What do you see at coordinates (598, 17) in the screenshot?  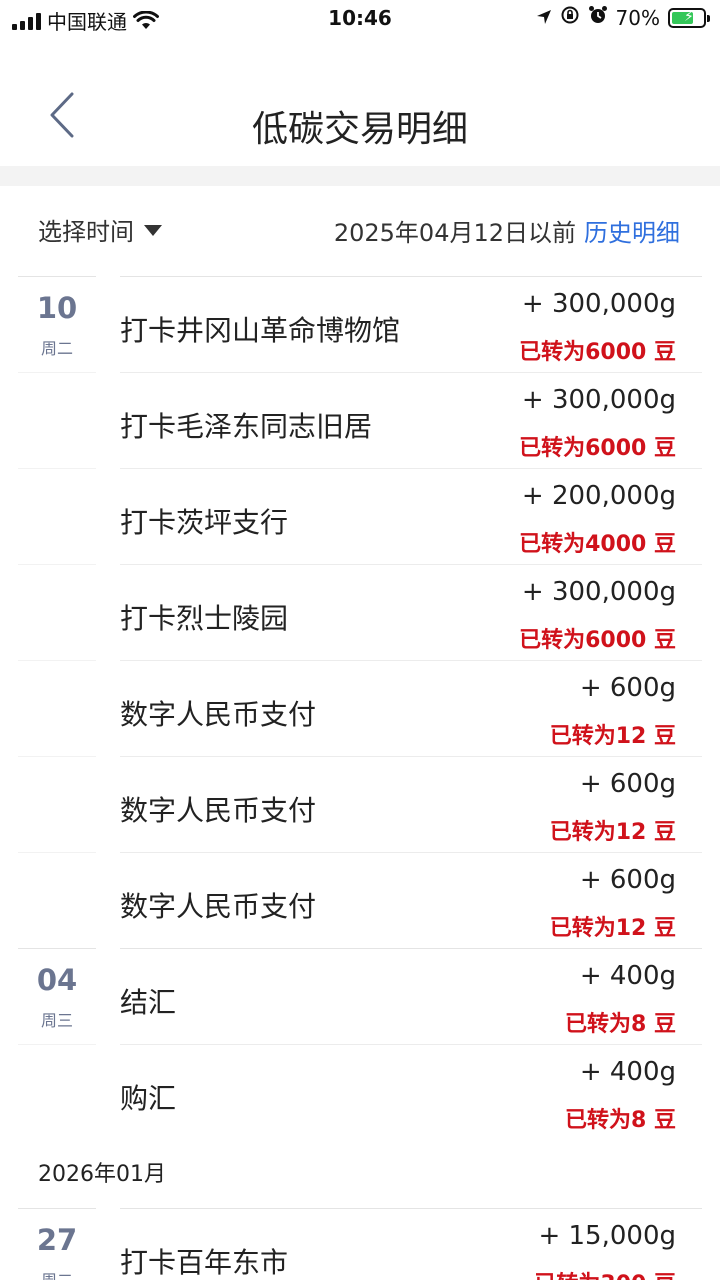 I see `alarm-icon` at bounding box center [598, 17].